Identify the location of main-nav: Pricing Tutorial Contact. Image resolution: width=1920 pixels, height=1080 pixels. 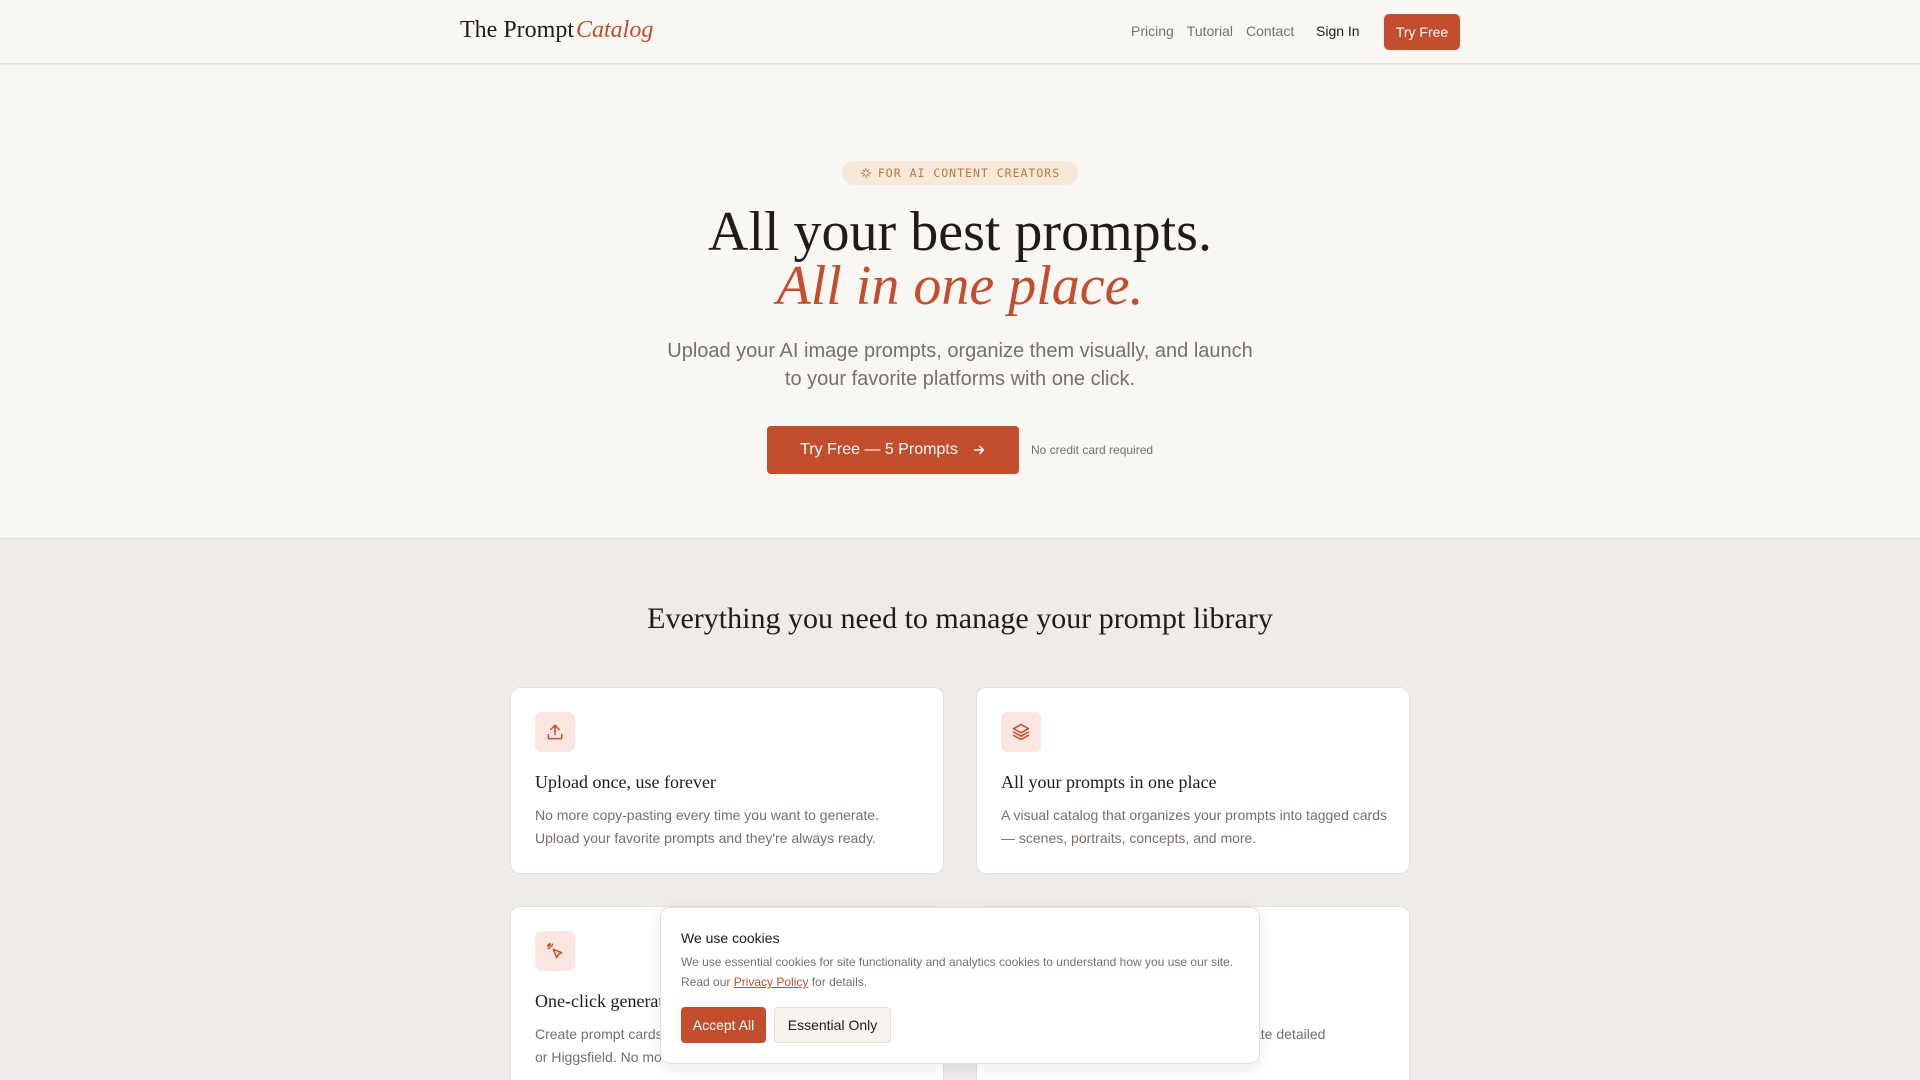
(1219, 31).